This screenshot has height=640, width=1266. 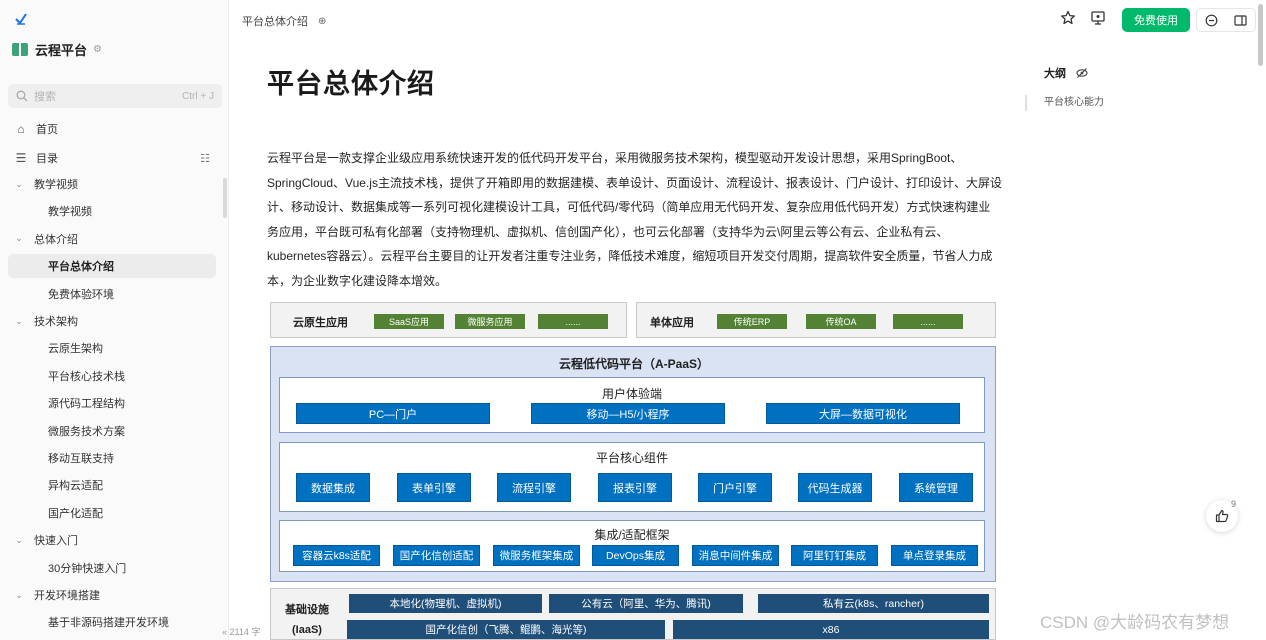 What do you see at coordinates (1082, 73) in the screenshot?
I see `hide-eye-icon` at bounding box center [1082, 73].